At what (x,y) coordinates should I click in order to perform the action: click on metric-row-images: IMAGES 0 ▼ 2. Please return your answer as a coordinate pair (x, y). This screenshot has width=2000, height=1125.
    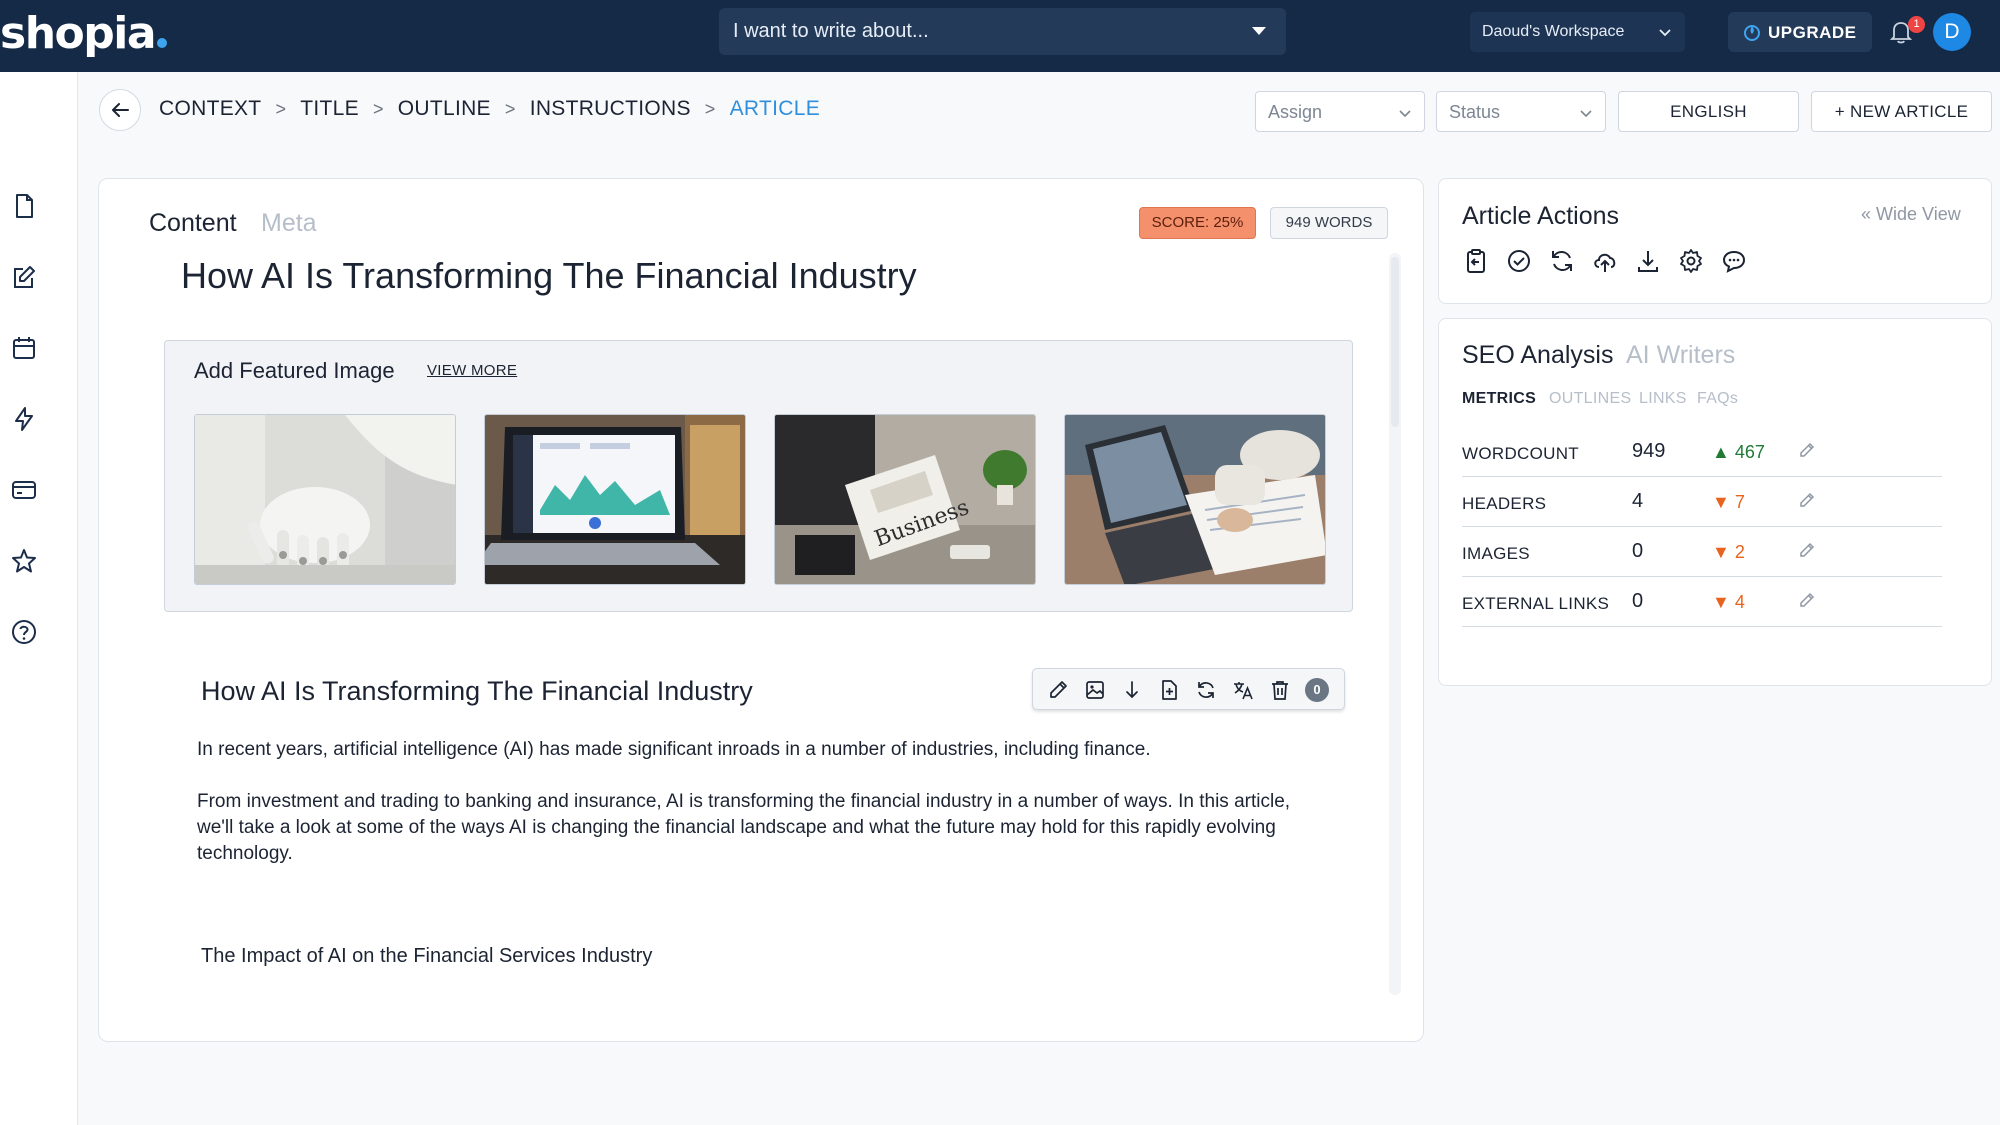
    Looking at the image, I should click on (1702, 552).